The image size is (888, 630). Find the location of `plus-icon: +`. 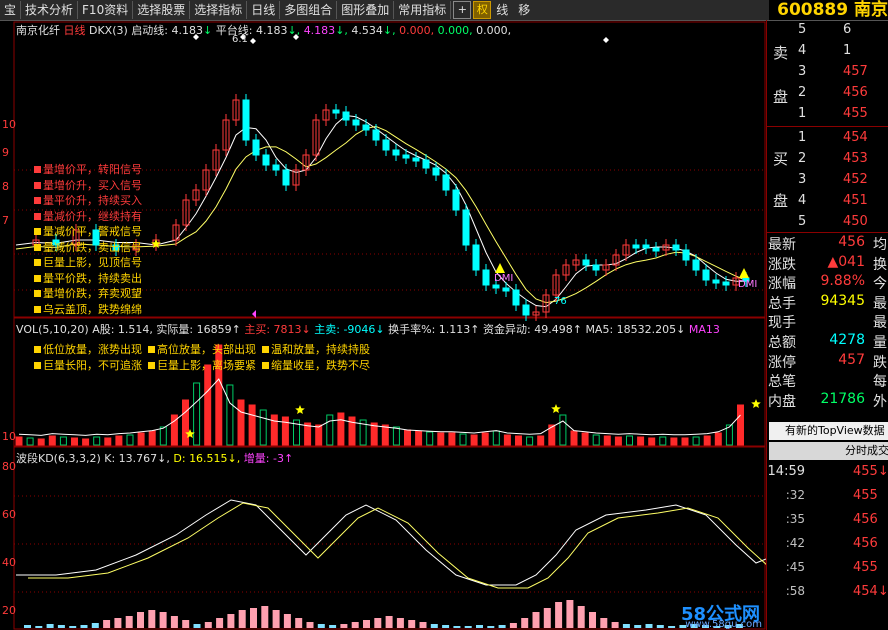

plus-icon: + is located at coordinates (462, 10).